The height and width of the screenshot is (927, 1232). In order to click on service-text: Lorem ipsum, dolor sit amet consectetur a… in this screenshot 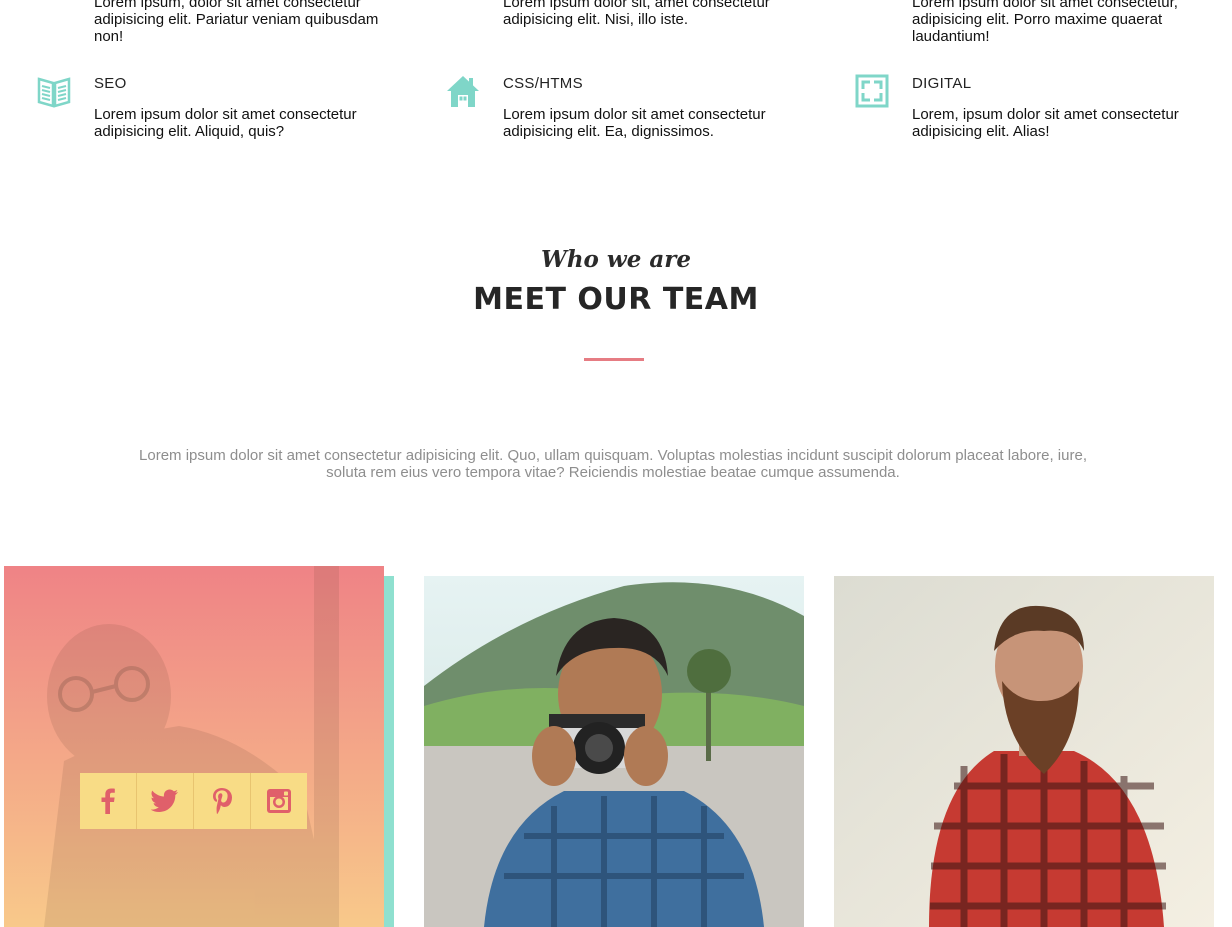, I will do `click(236, 22)`.